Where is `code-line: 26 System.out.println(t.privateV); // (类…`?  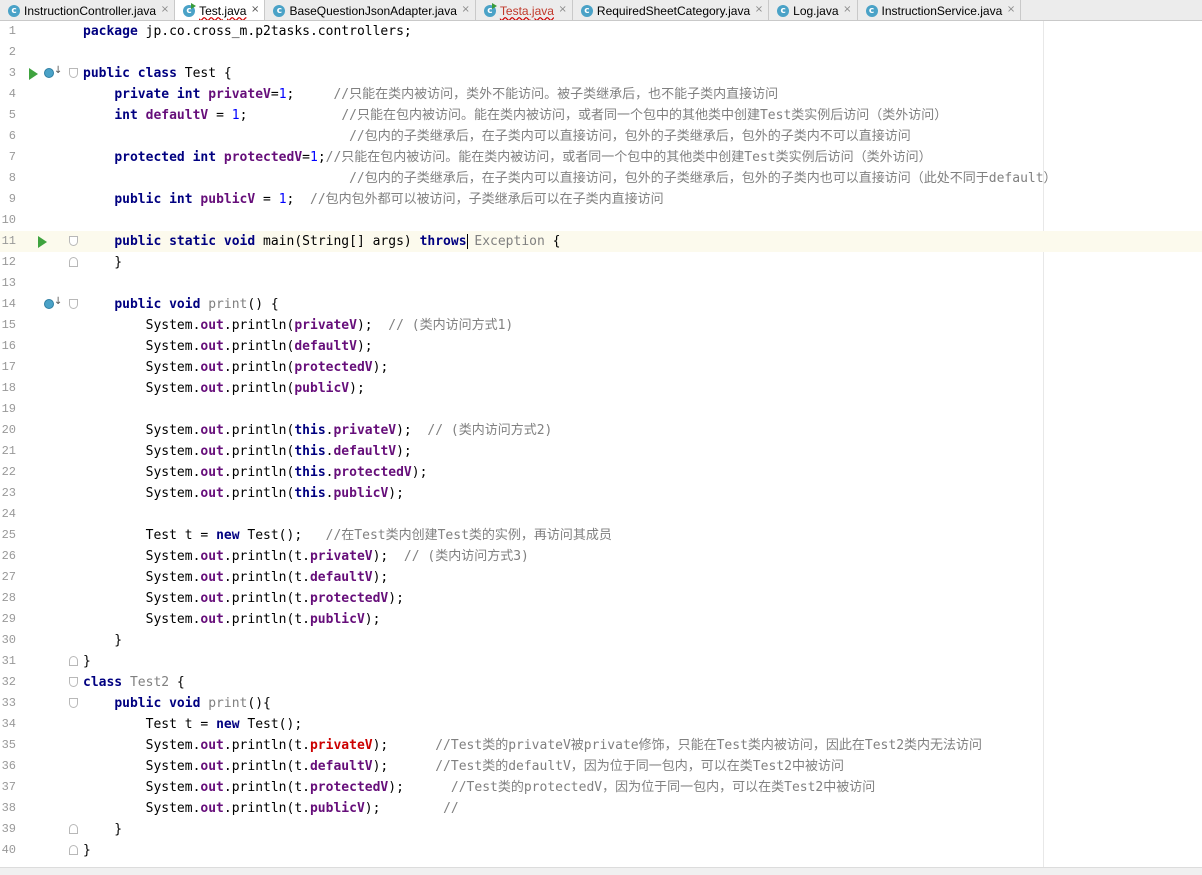
code-line: 26 System.out.println(t.privateV); // (类… is located at coordinates (601, 556).